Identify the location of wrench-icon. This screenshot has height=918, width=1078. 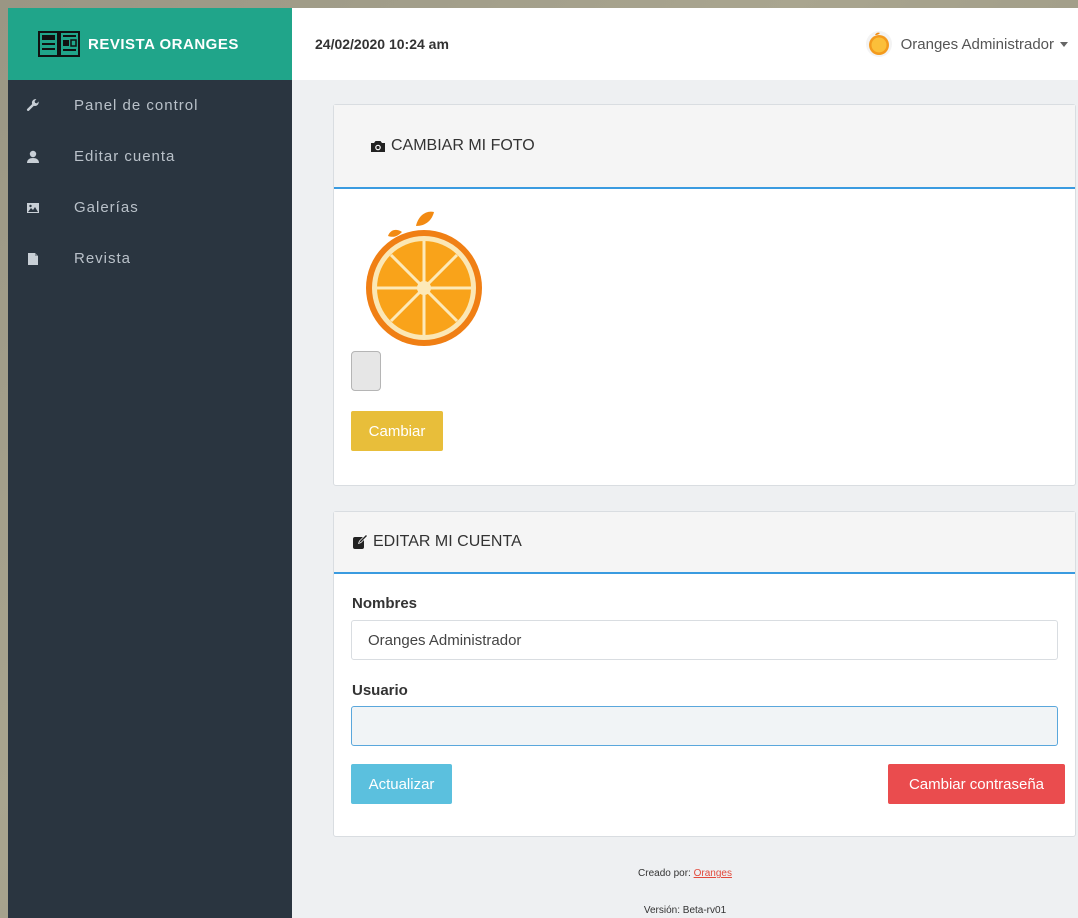
(33, 105).